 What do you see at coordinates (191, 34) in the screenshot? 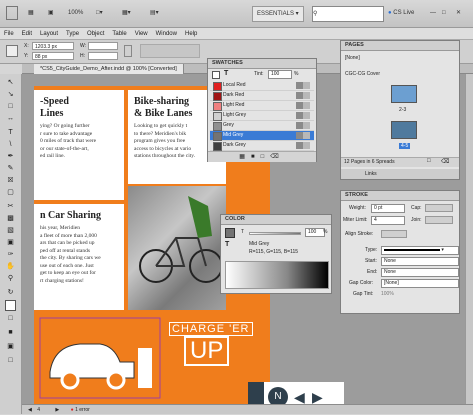
I see `menu-help: Help` at bounding box center [191, 34].